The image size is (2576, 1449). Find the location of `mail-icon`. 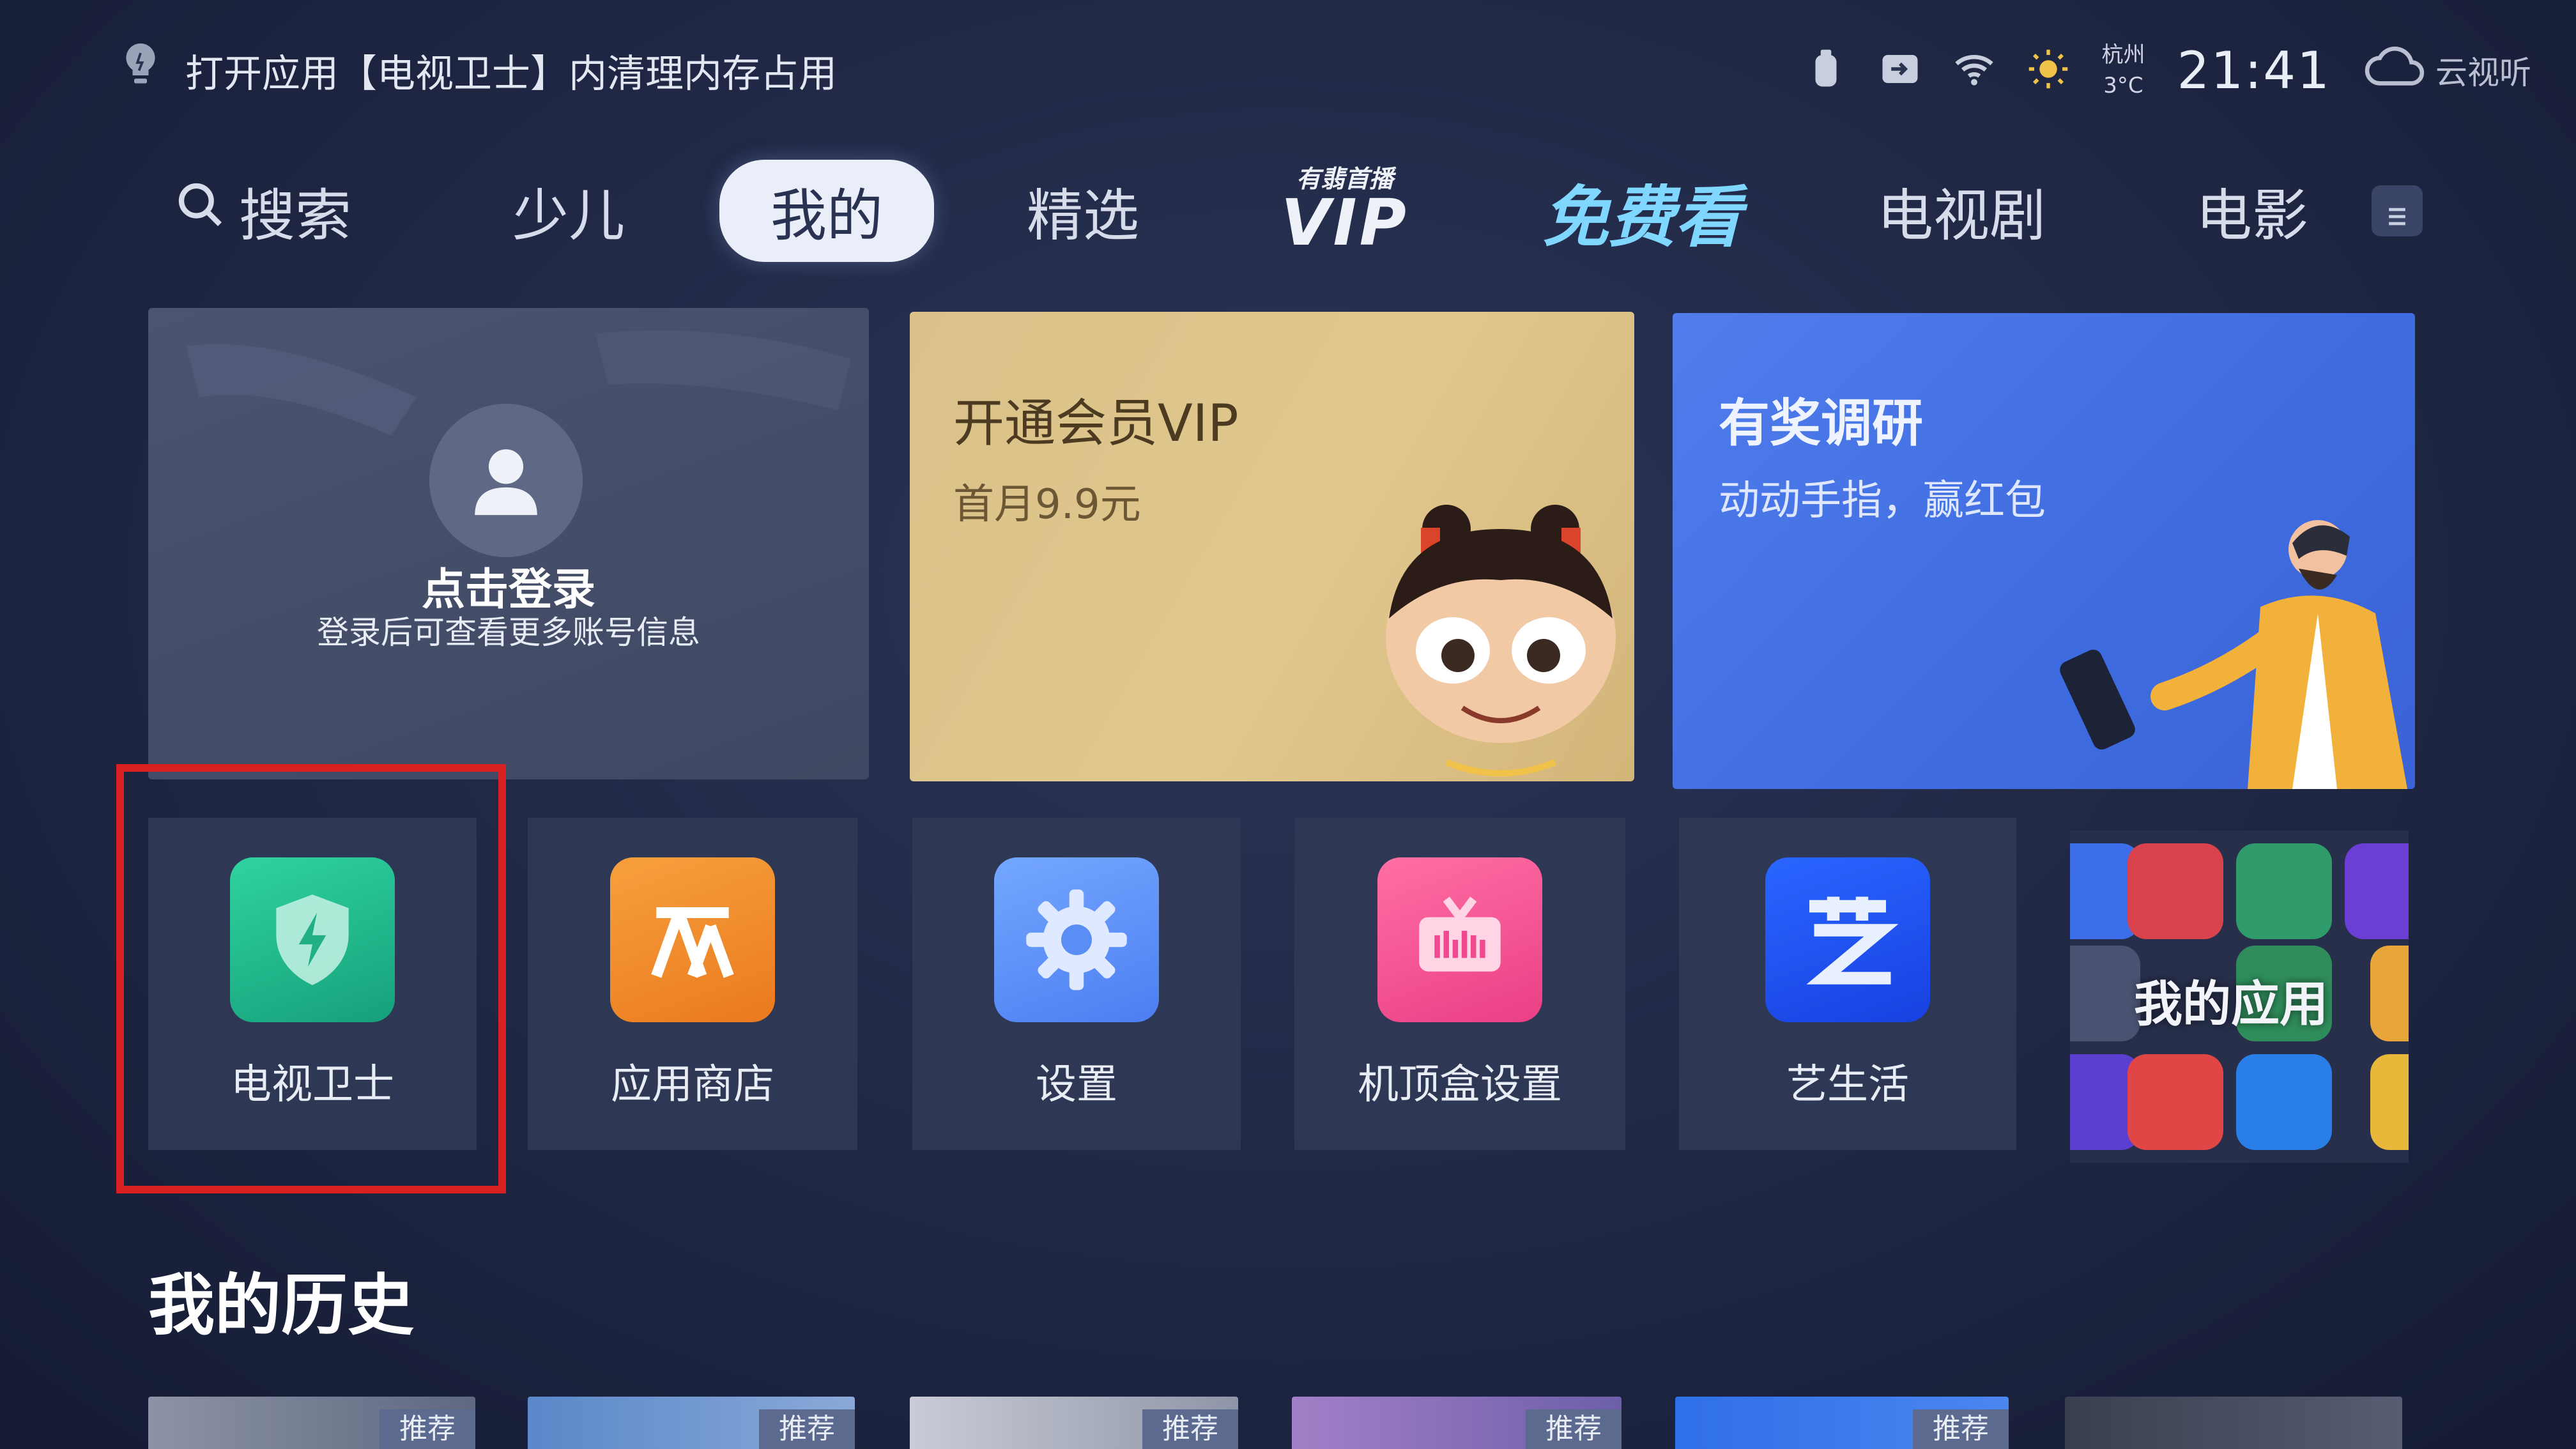

mail-icon is located at coordinates (2284, 891).